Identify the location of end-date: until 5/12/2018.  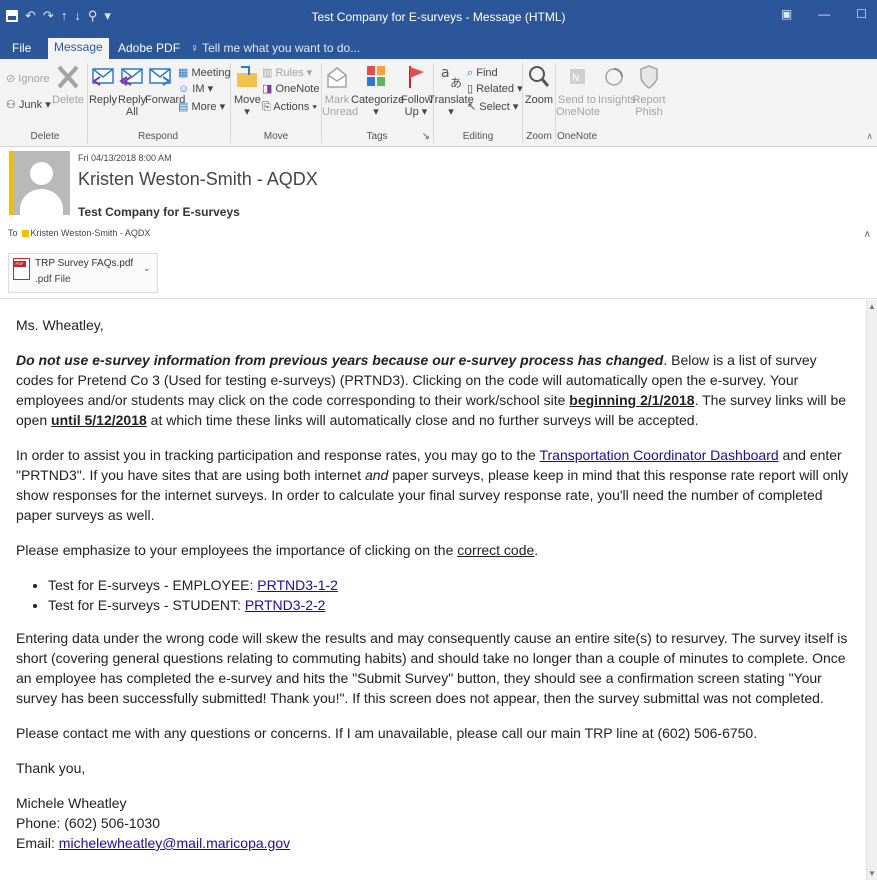
(99, 420).